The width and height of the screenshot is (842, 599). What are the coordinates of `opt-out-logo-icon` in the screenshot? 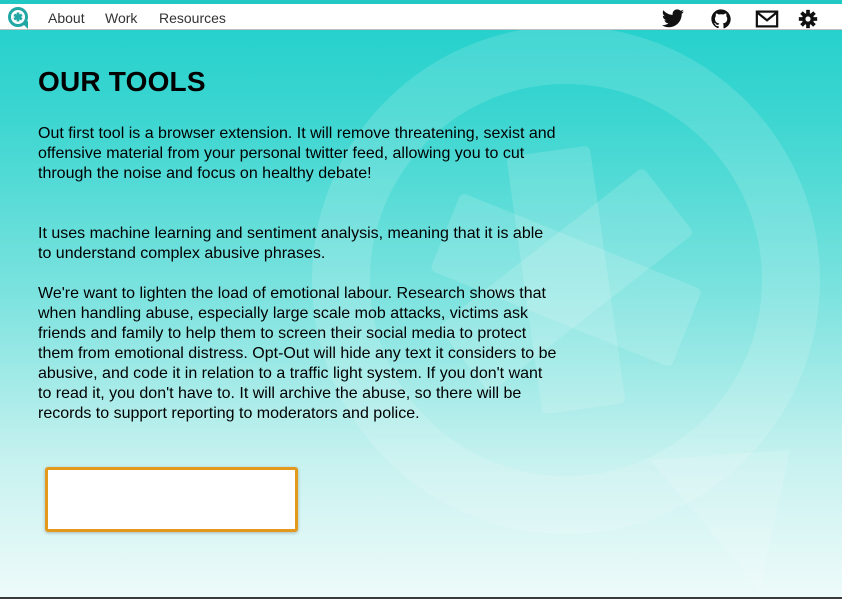 It's located at (19, 18).